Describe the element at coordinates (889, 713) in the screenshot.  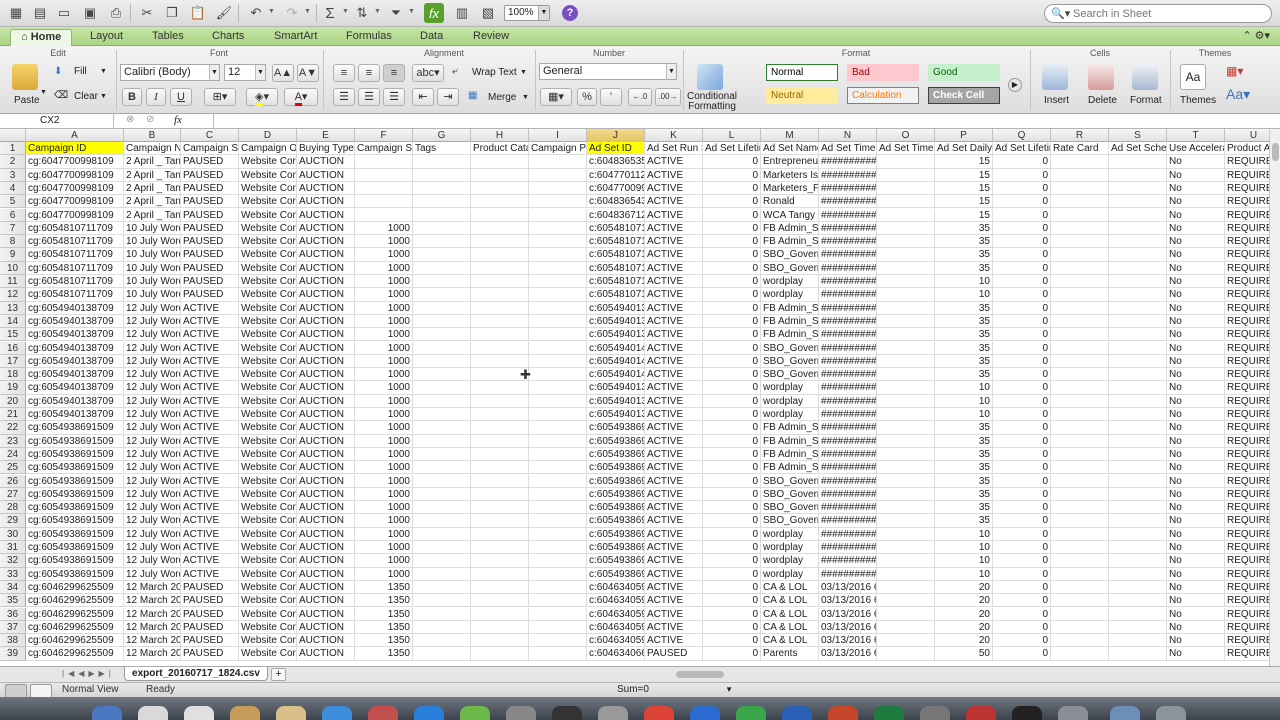
I see `excel-dock-icon` at that location.